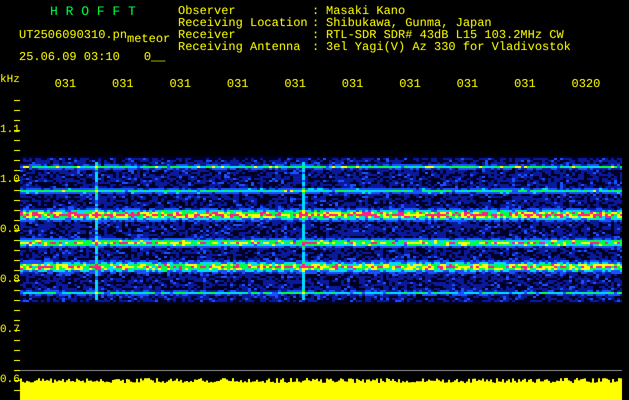 The image size is (629, 400). What do you see at coordinates (445, 35) in the screenshot?
I see `info-value: RTL-SDR SDR# 43dB L15 103.2MHz CW` at bounding box center [445, 35].